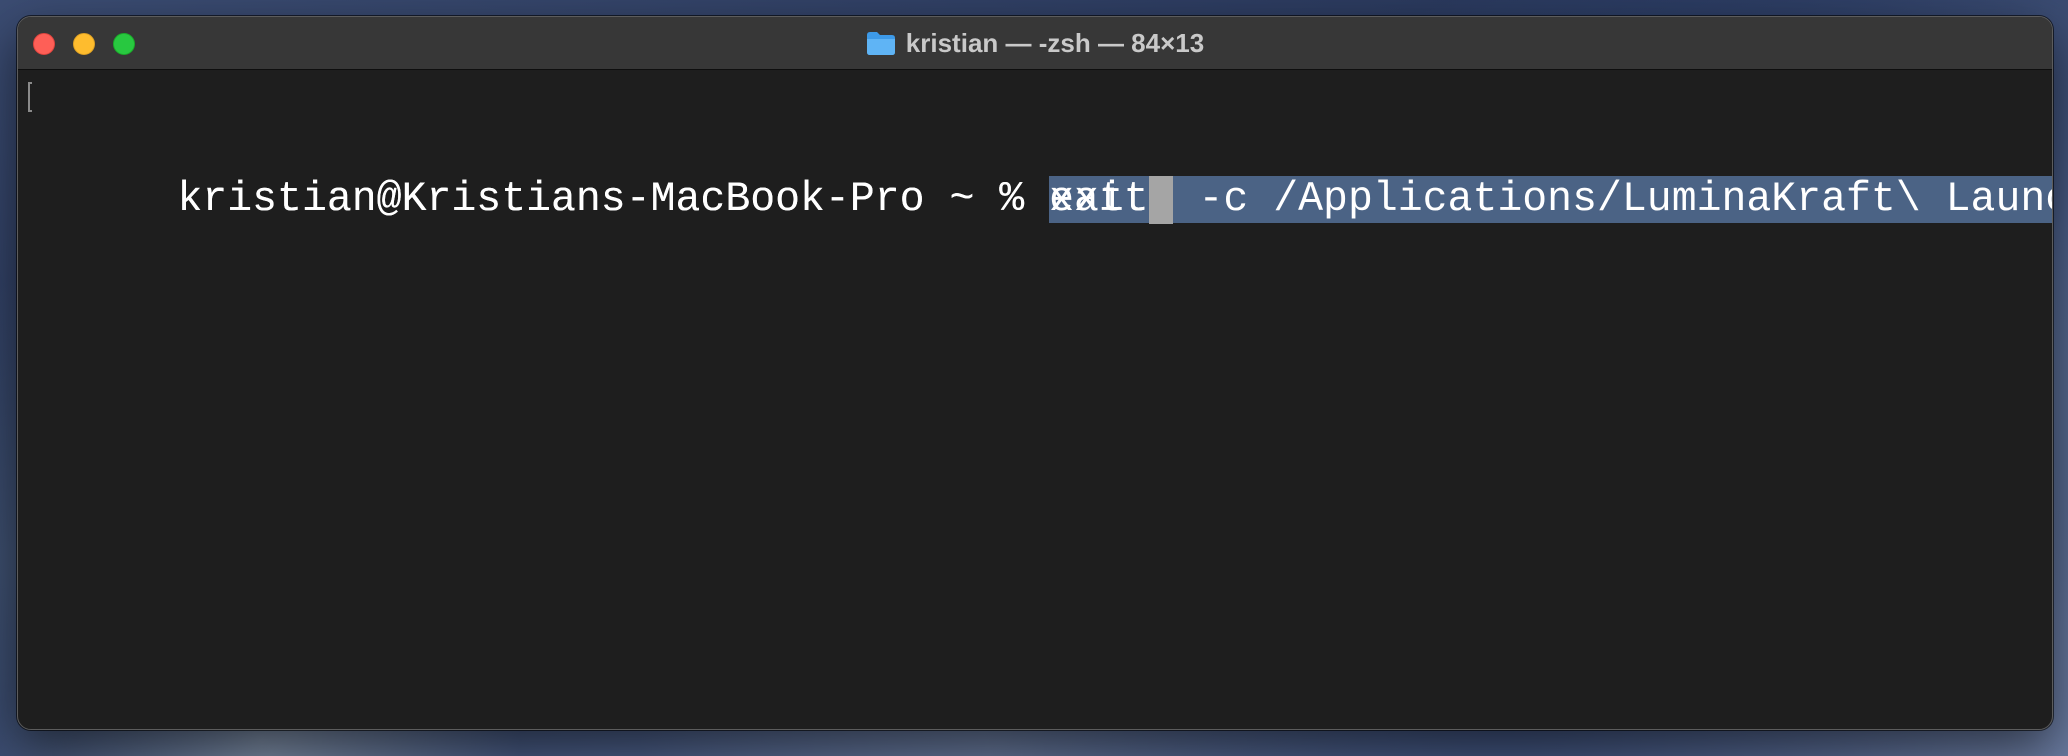  I want to click on title-bar: kristian — -zsh — 84×13, so click(1035, 43).